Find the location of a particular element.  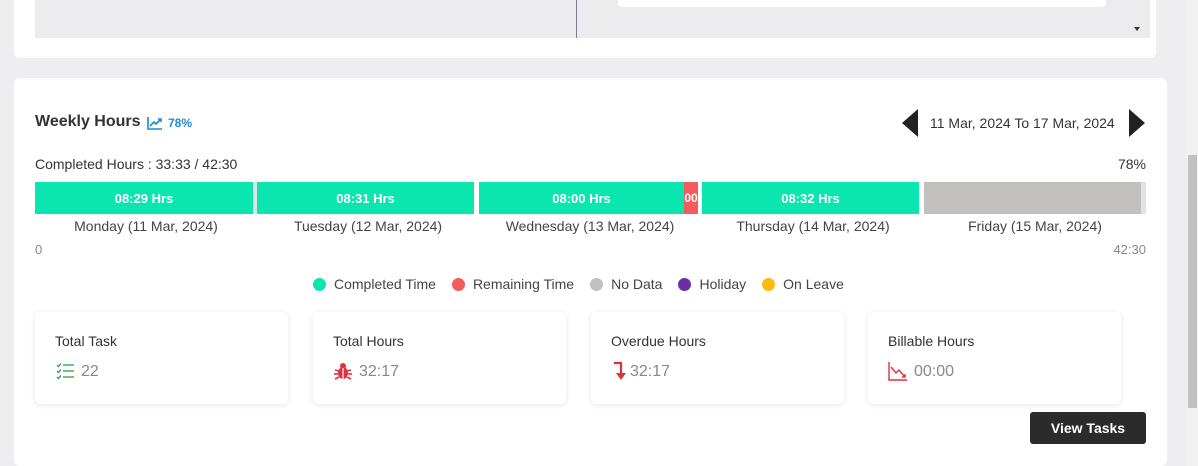

legend-no-data: No Data is located at coordinates (626, 284).